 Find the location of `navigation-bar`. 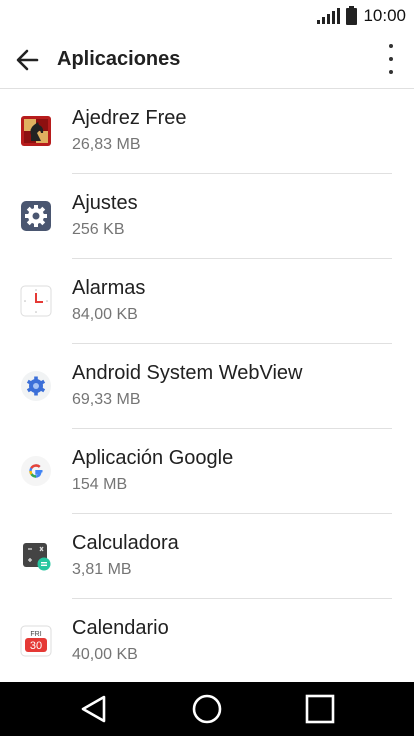

navigation-bar is located at coordinates (207, 709).